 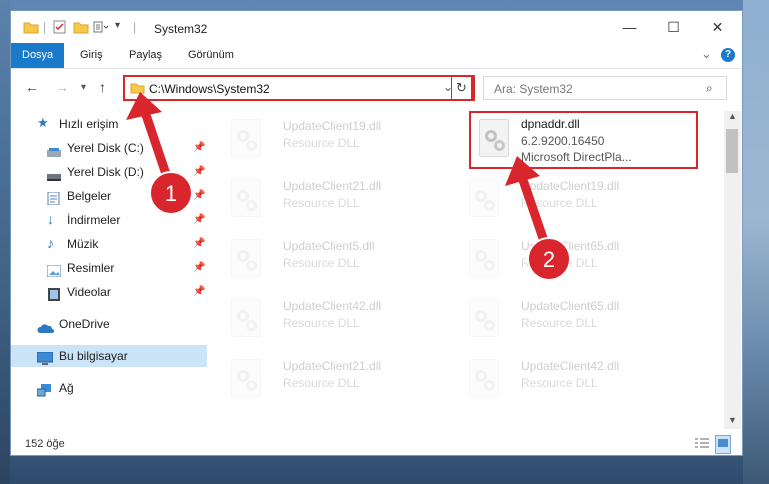 I want to click on sidebar-item-drive-c: Yerel Disk (C:) 📌, so click(x=109, y=148).